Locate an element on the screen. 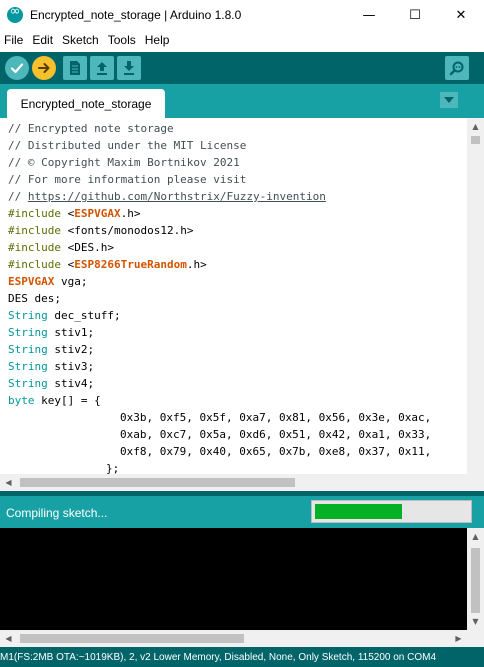 This screenshot has width=484, height=667. serial-monitor-button is located at coordinates (457, 68).